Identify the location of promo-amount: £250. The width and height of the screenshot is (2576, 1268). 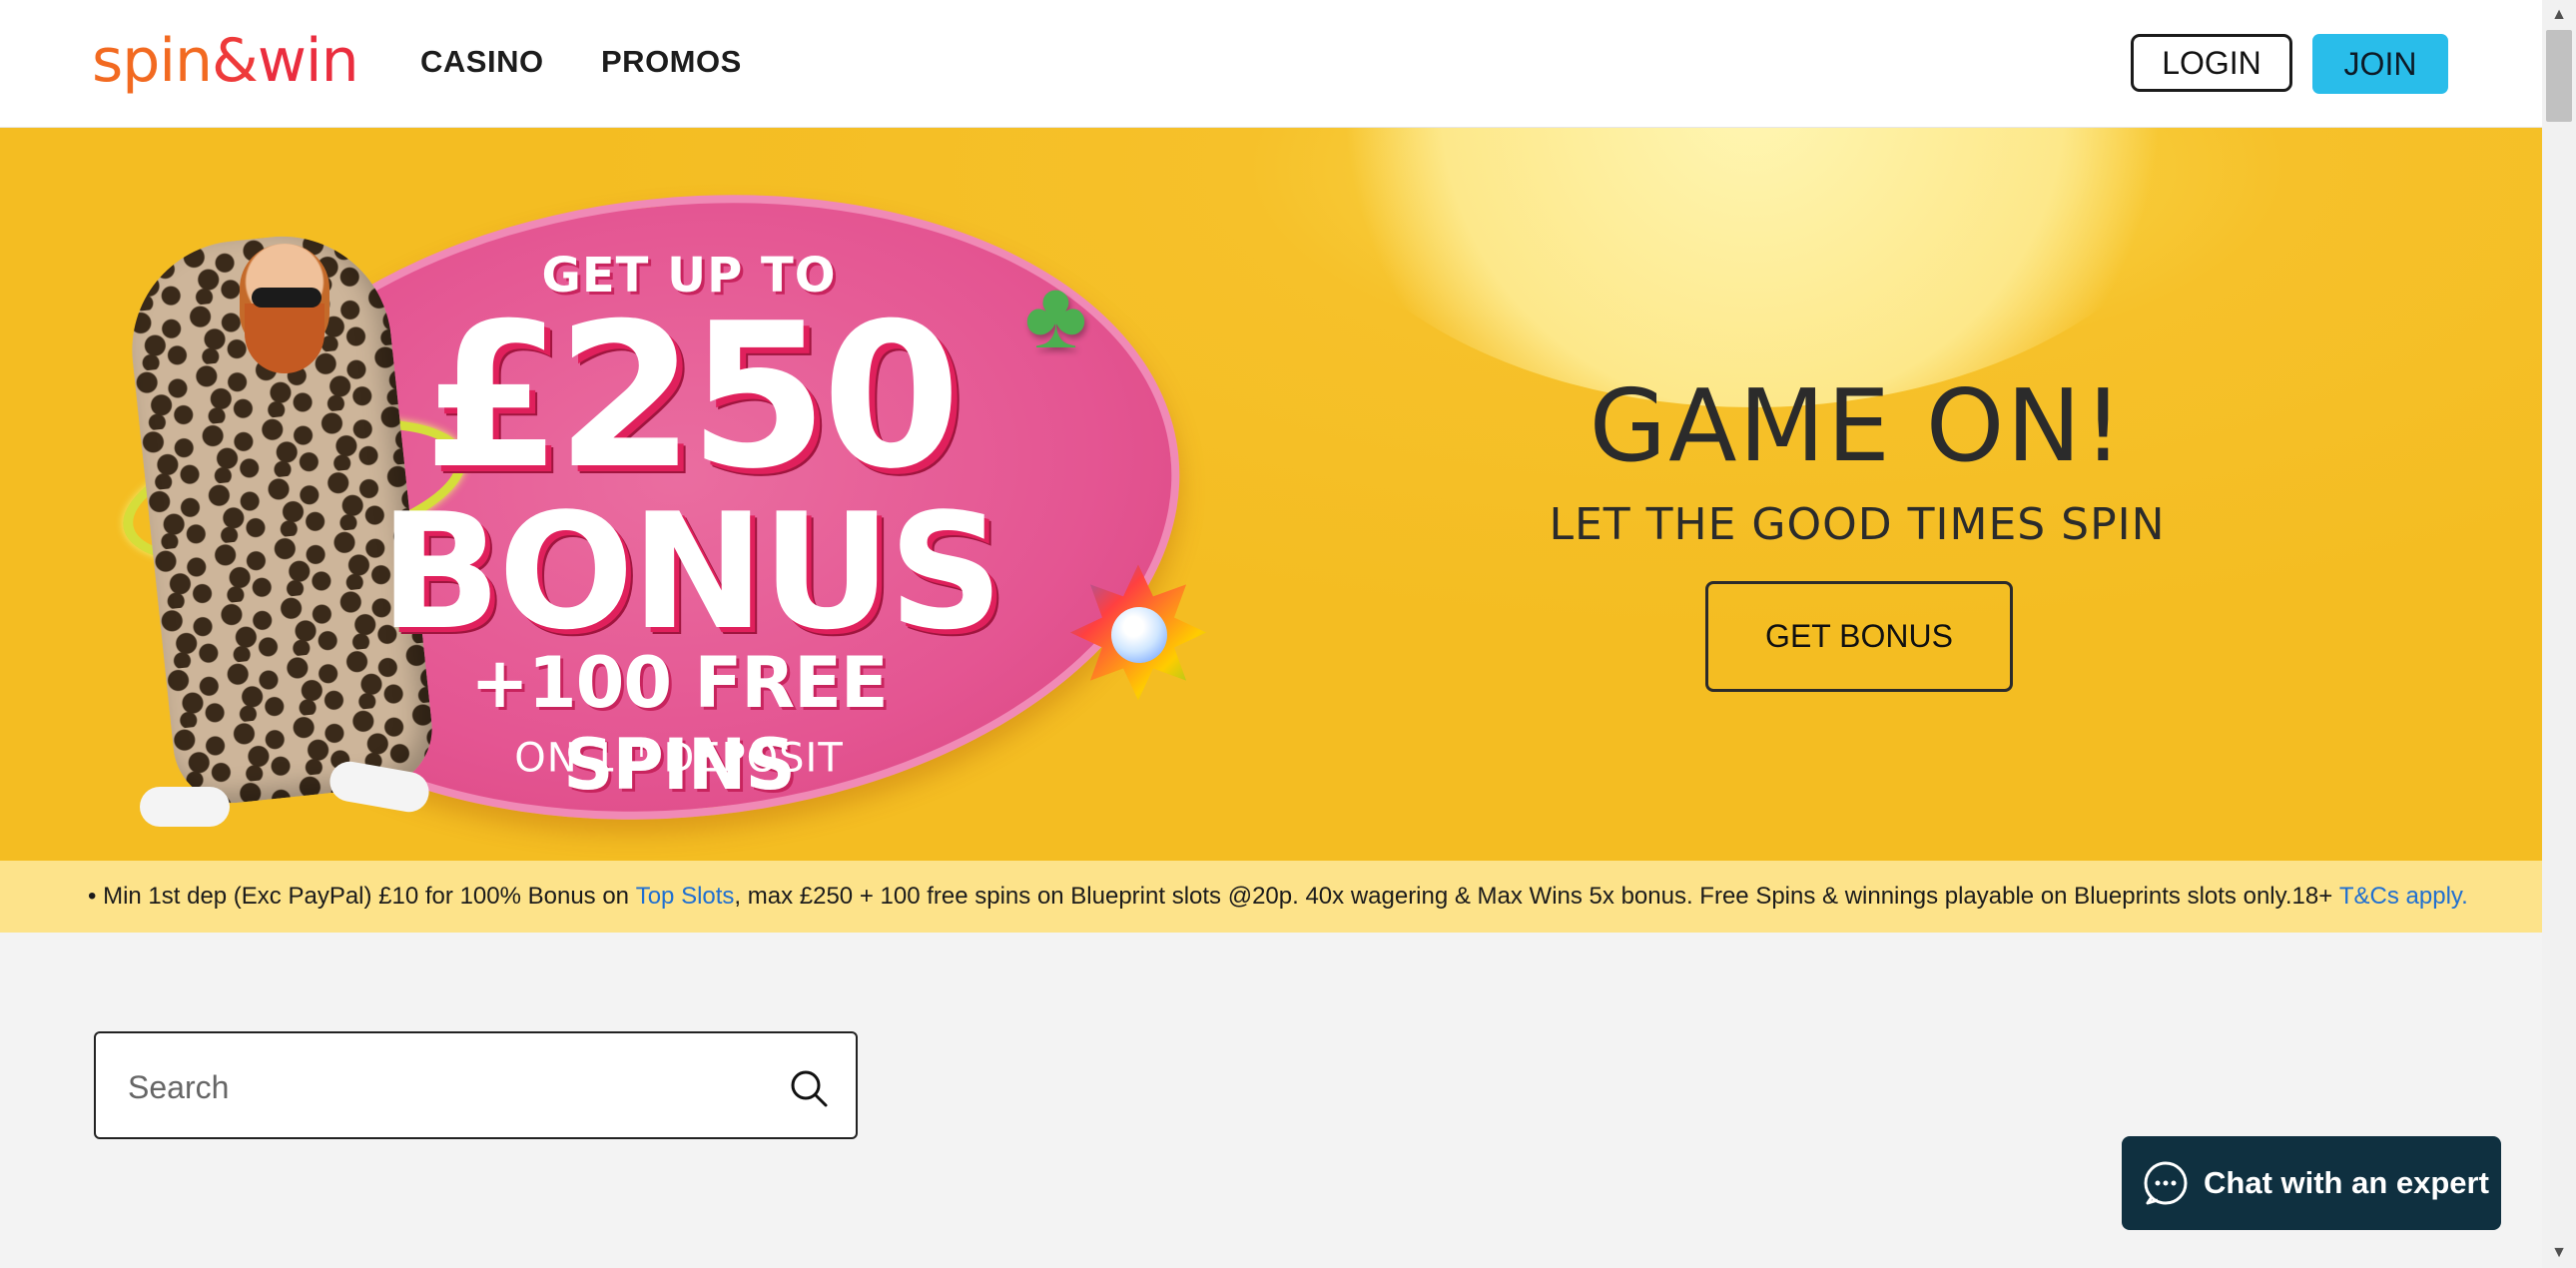
(692, 397).